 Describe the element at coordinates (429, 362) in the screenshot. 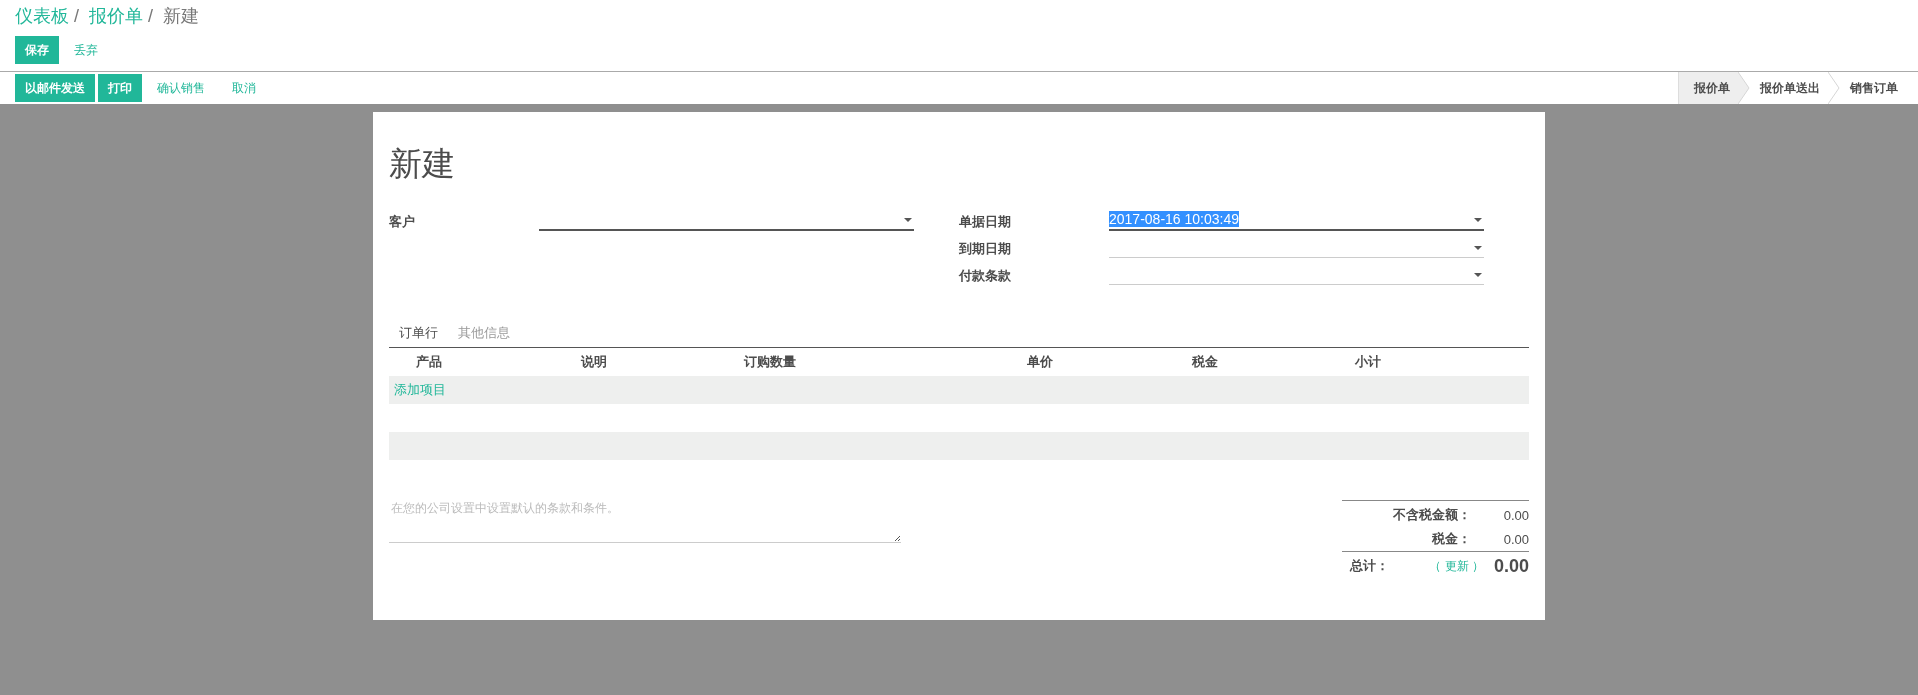

I see `column-header: 产品` at that location.